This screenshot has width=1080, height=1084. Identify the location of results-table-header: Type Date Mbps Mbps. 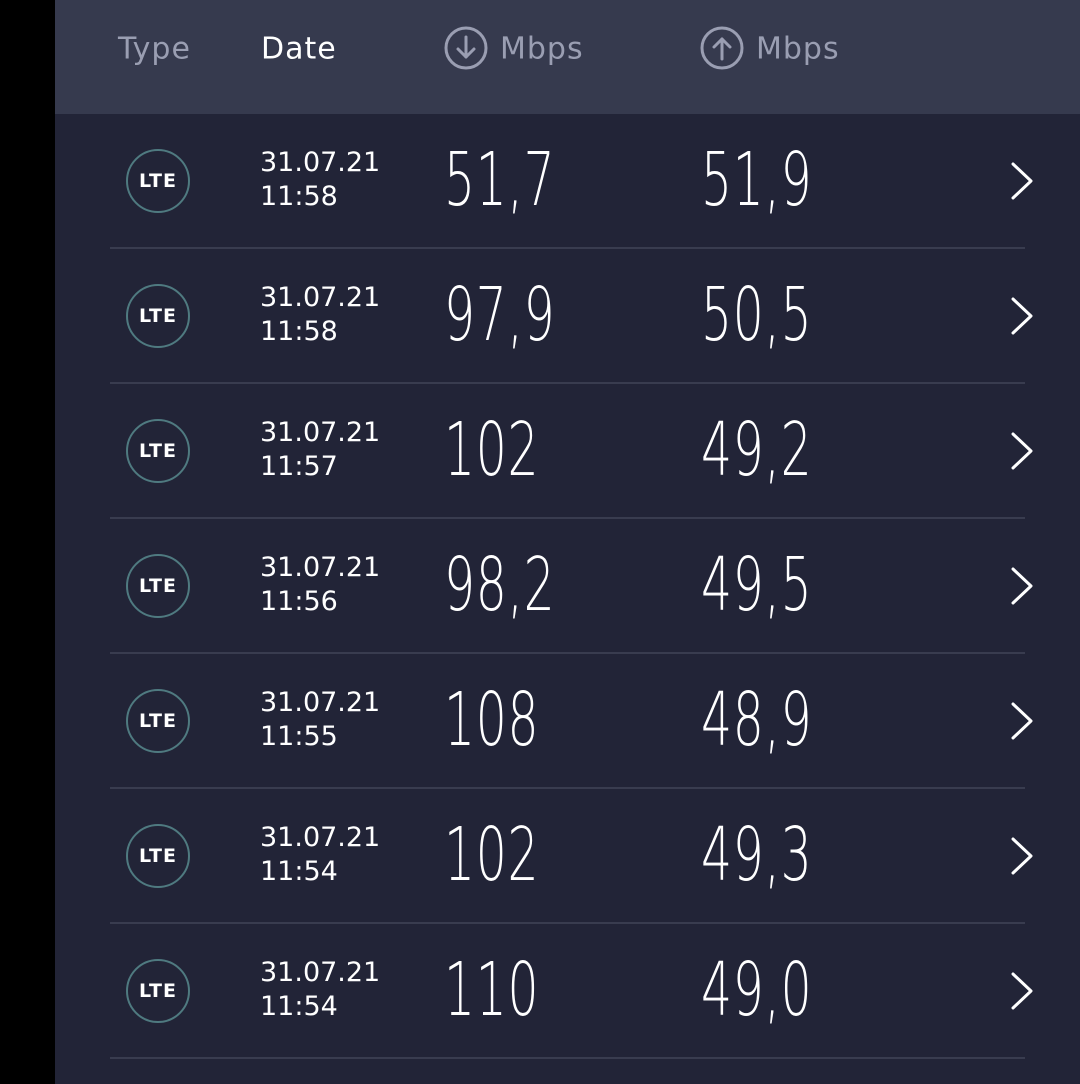
(567, 57).